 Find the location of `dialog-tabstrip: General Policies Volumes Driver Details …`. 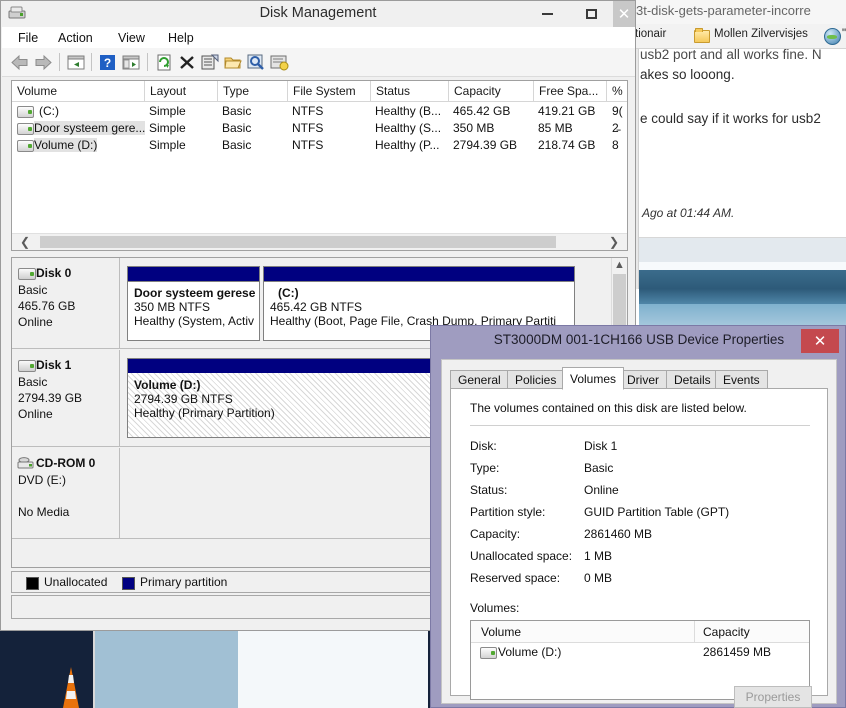

dialog-tabstrip: General Policies Volumes Driver Details … is located at coordinates (639, 378).